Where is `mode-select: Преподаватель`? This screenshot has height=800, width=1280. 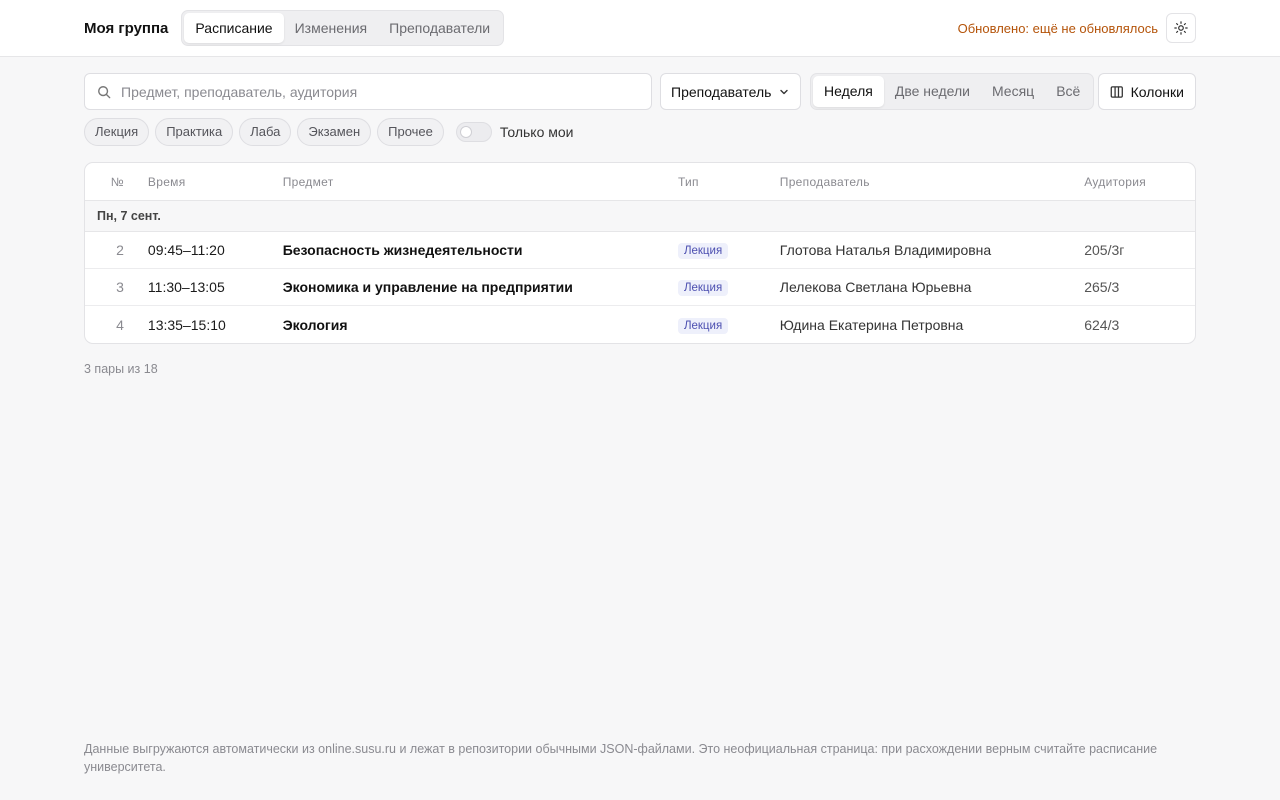 mode-select: Преподаватель is located at coordinates (730, 91).